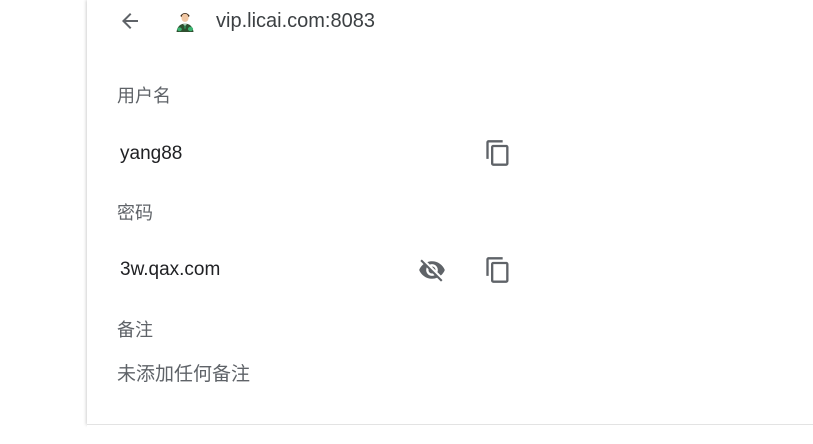 This screenshot has height=444, width=813. Describe the element at coordinates (43, 222) in the screenshot. I see `left-gutter` at that location.